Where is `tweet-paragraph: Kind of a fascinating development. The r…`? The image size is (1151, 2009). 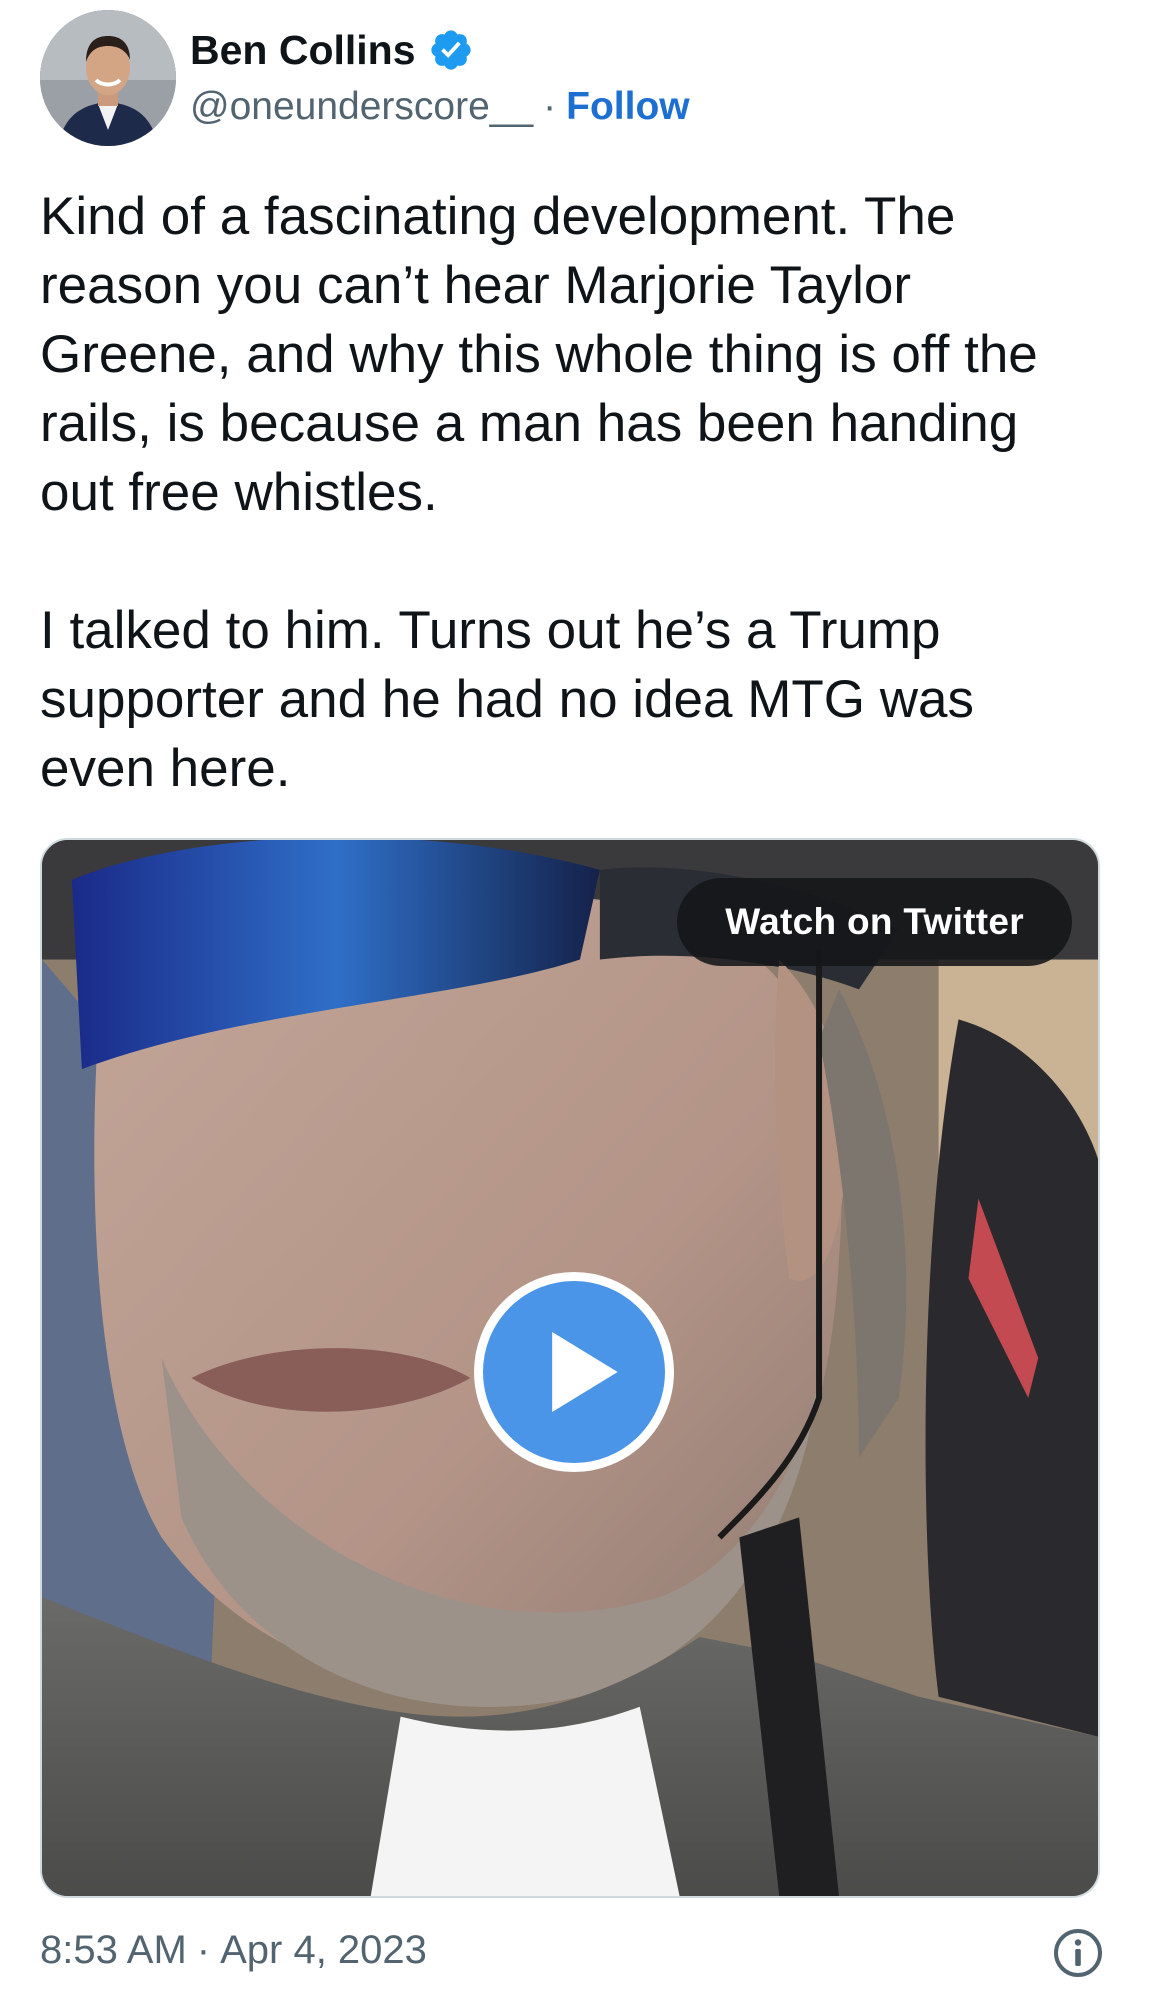 tweet-paragraph: Kind of a fascinating development. The r… is located at coordinates (539, 354).